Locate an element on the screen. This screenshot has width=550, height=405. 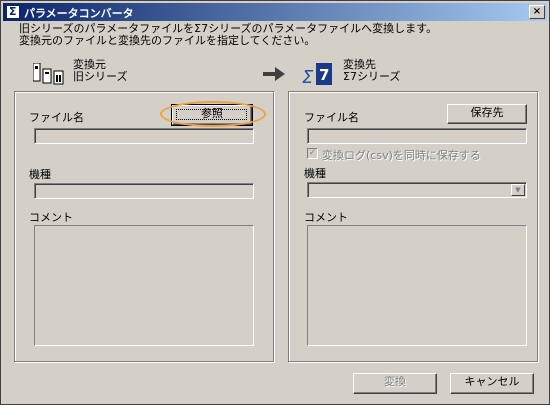
chevron-down-icon: ▼ is located at coordinates (518, 190).